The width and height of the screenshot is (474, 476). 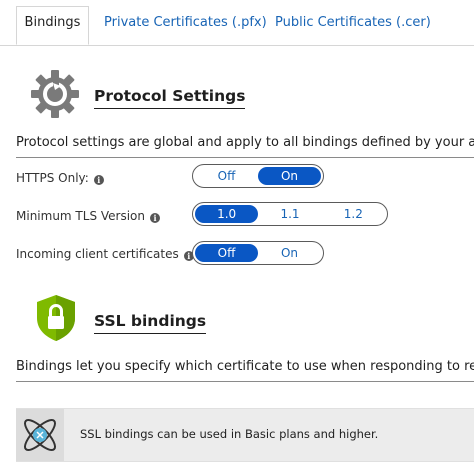 I want to click on min-tls-option-1-2: 1.2, so click(x=353, y=214).